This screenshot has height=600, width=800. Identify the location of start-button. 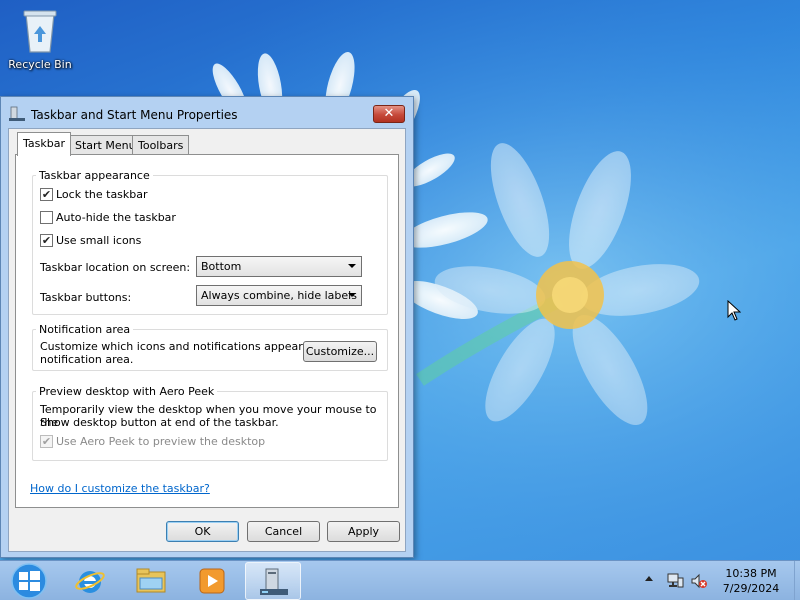
(29, 581).